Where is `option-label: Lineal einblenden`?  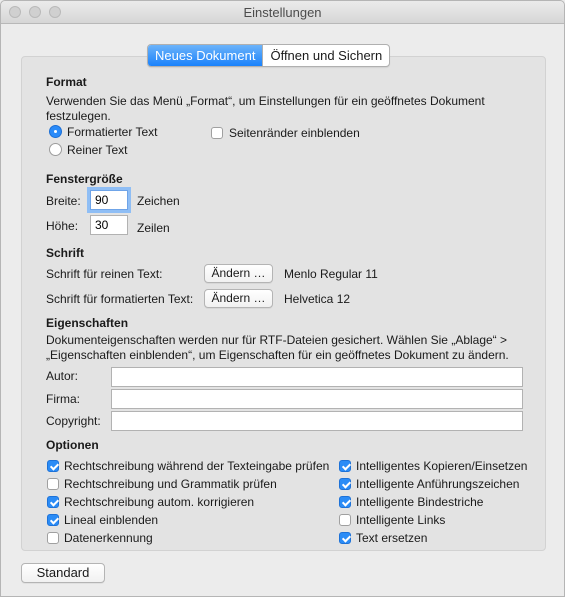 option-label: Lineal einblenden is located at coordinates (111, 520).